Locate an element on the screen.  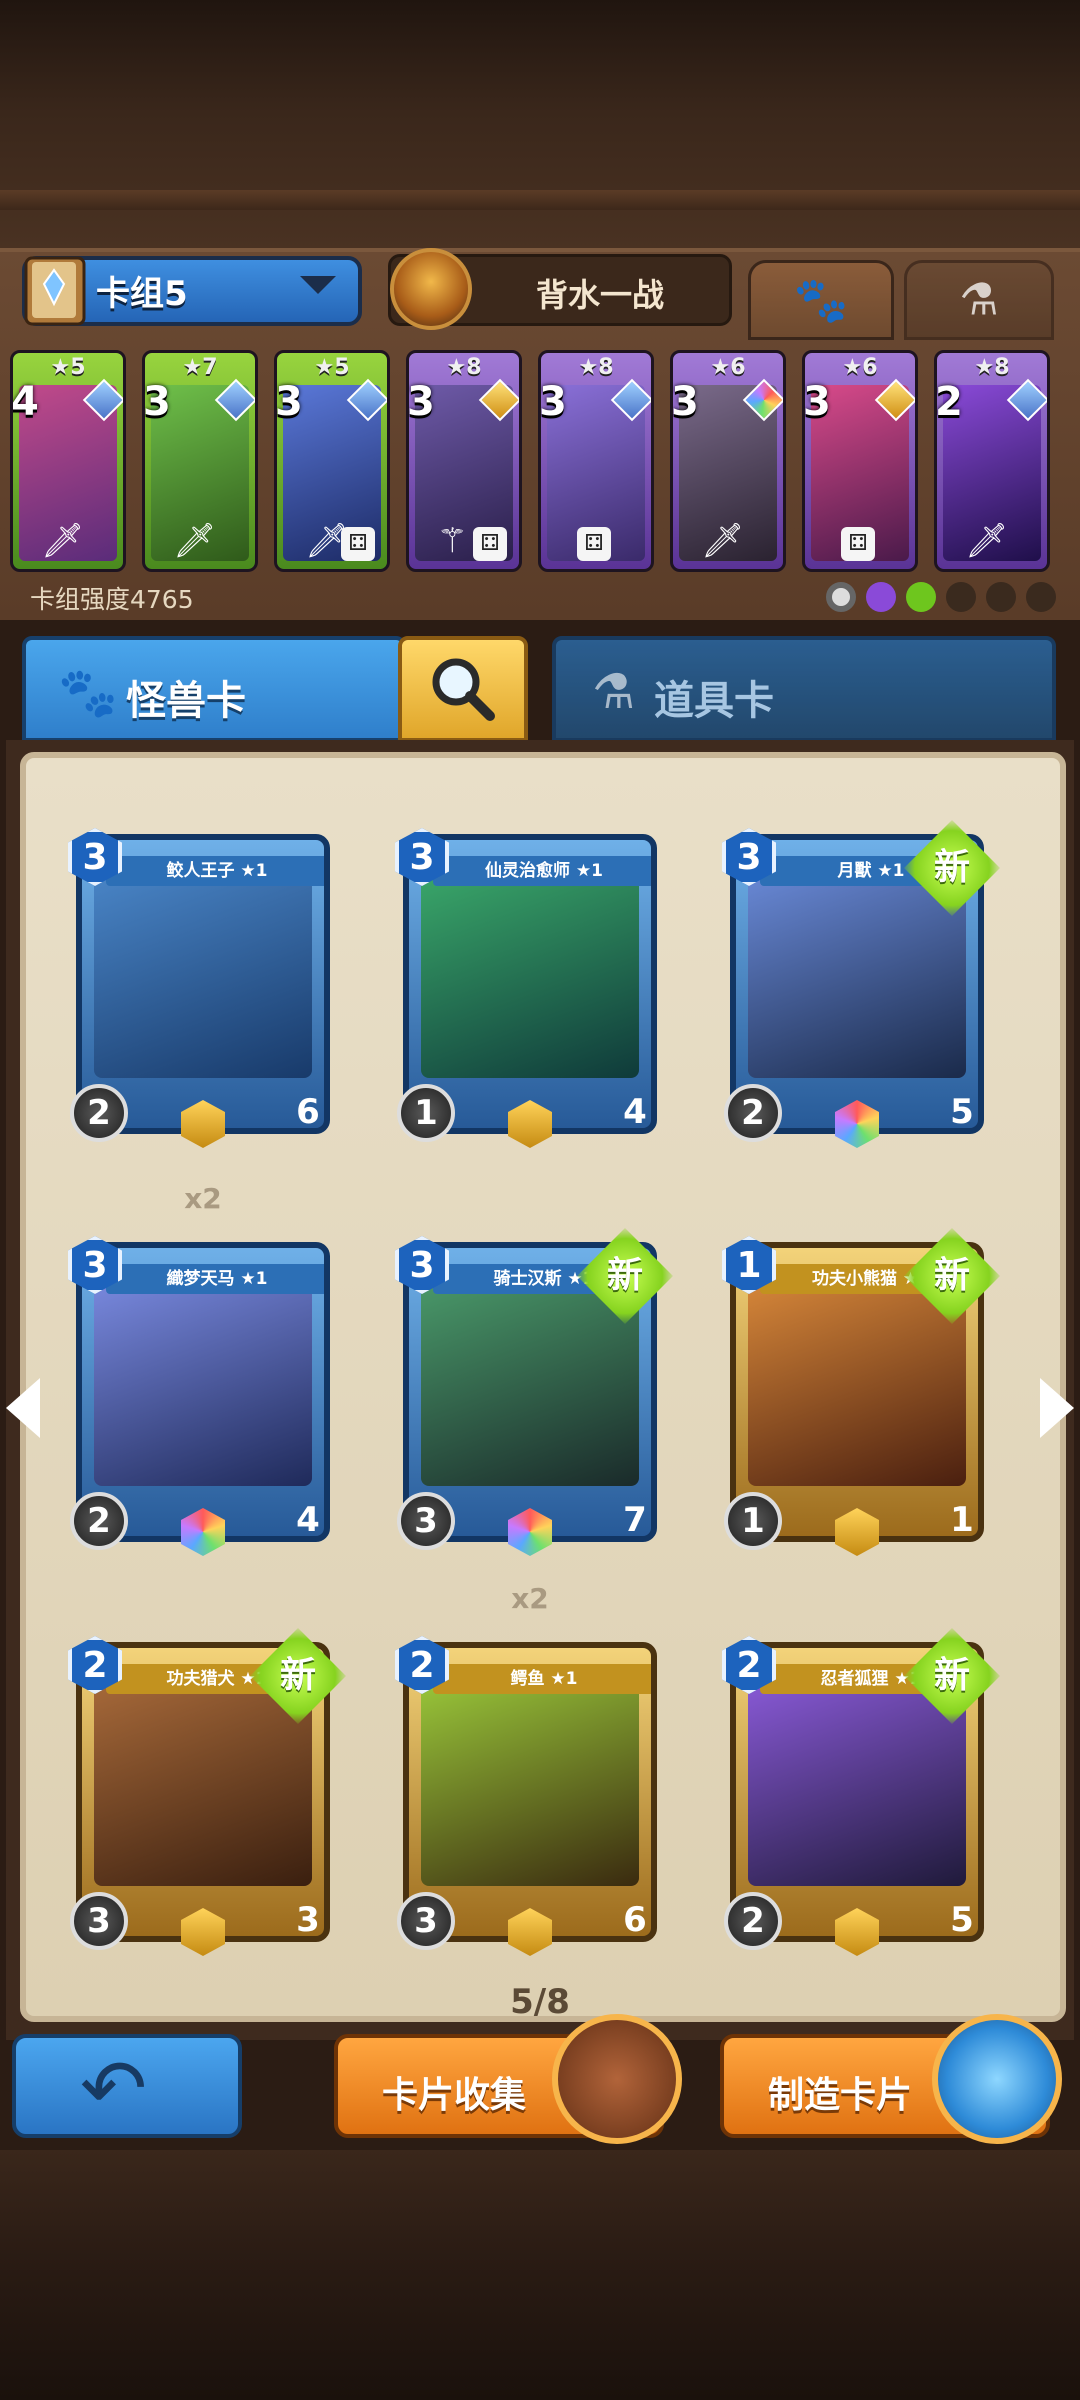
fire-icon is located at coordinates (1041, 597).